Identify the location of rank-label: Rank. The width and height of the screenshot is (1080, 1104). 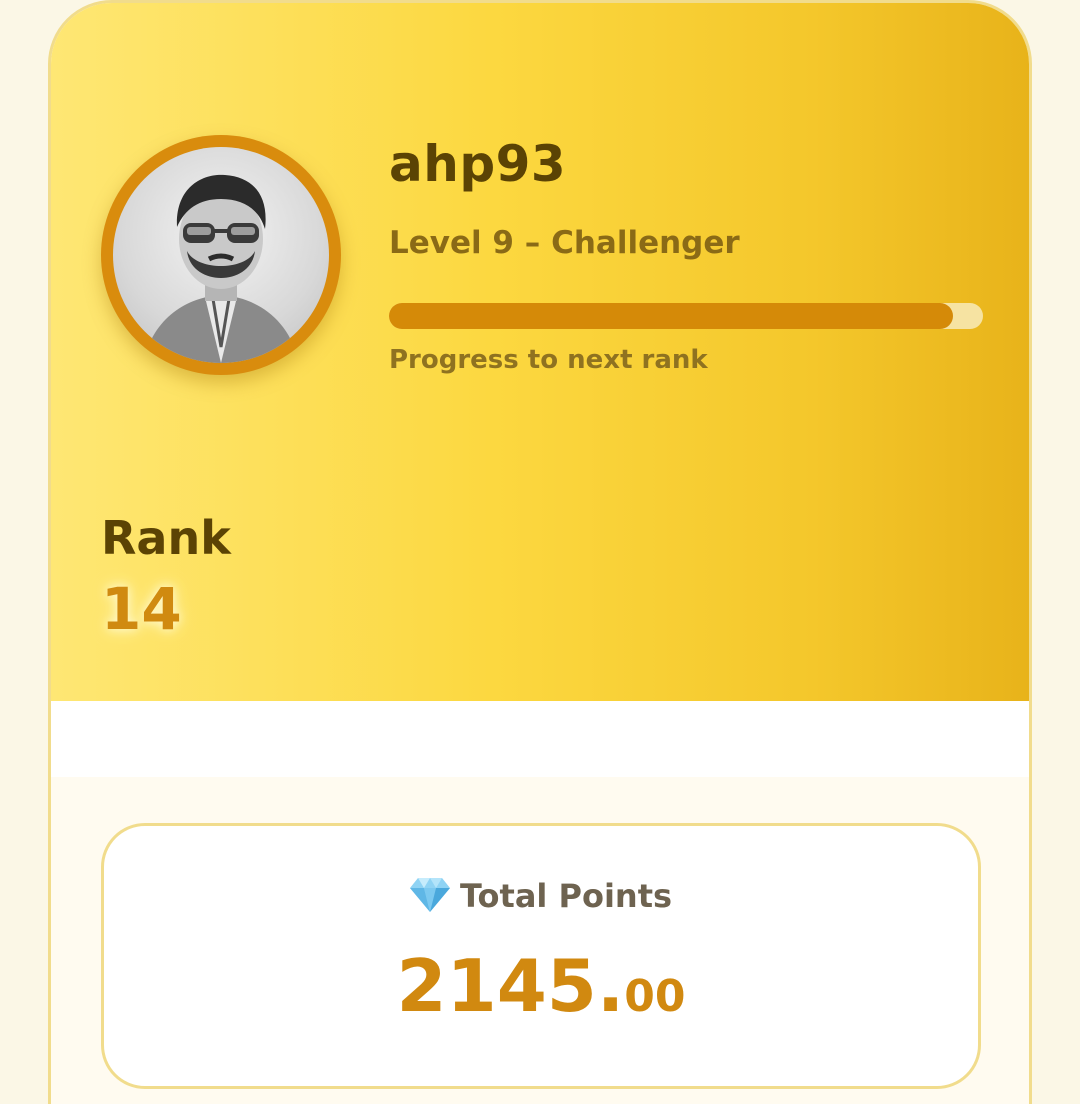
(166, 538).